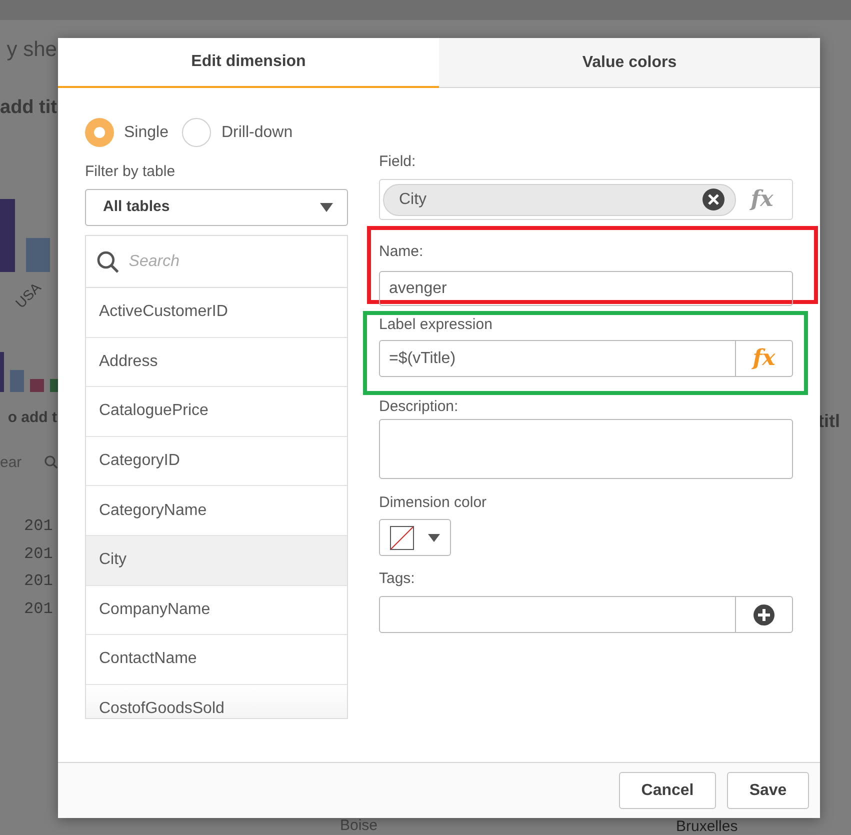 The height and width of the screenshot is (835, 851). What do you see at coordinates (232, 261) in the screenshot?
I see `search-field: Search` at bounding box center [232, 261].